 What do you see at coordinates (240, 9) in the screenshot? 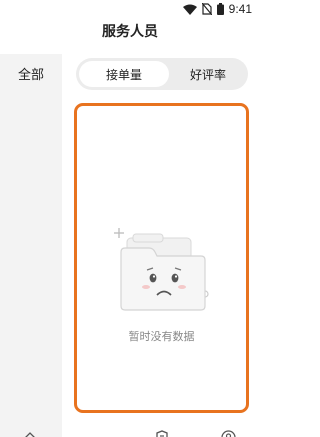
I see `status-time: 9:41` at bounding box center [240, 9].